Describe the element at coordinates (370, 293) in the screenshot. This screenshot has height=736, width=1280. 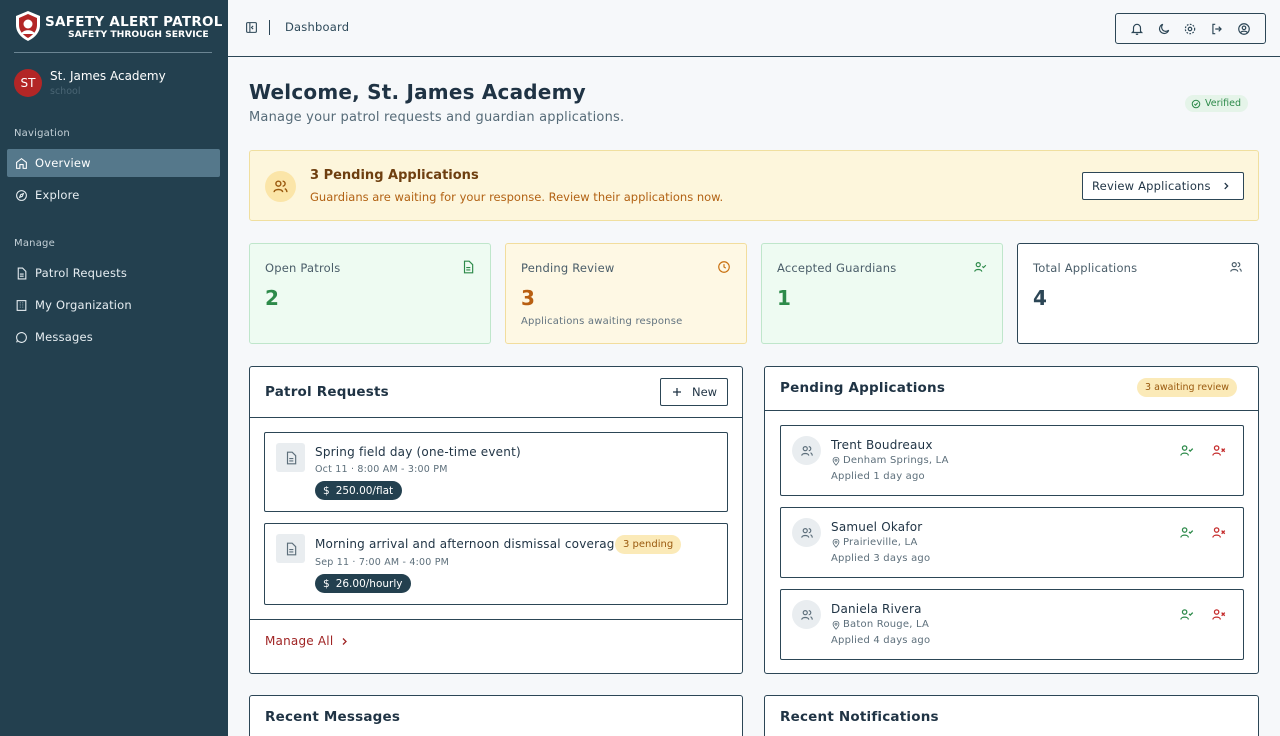
I see `stat-open-patrols: Open Patrols 2` at that location.